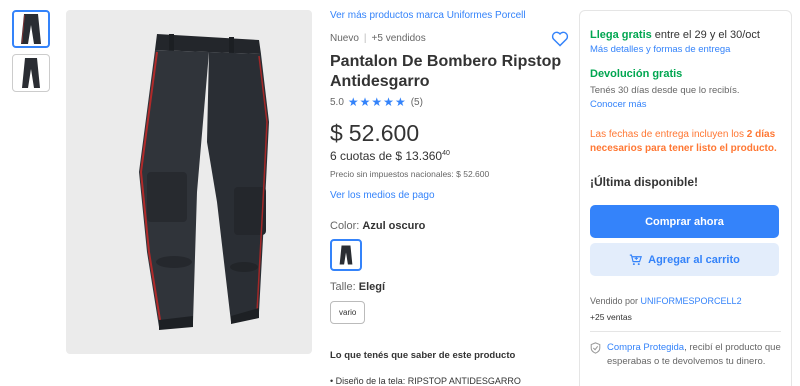 This screenshot has width=800, height=386. Describe the element at coordinates (668, 134) in the screenshot. I see `delivery-warning-text: Las fechas de entrega incluyen los` at that location.